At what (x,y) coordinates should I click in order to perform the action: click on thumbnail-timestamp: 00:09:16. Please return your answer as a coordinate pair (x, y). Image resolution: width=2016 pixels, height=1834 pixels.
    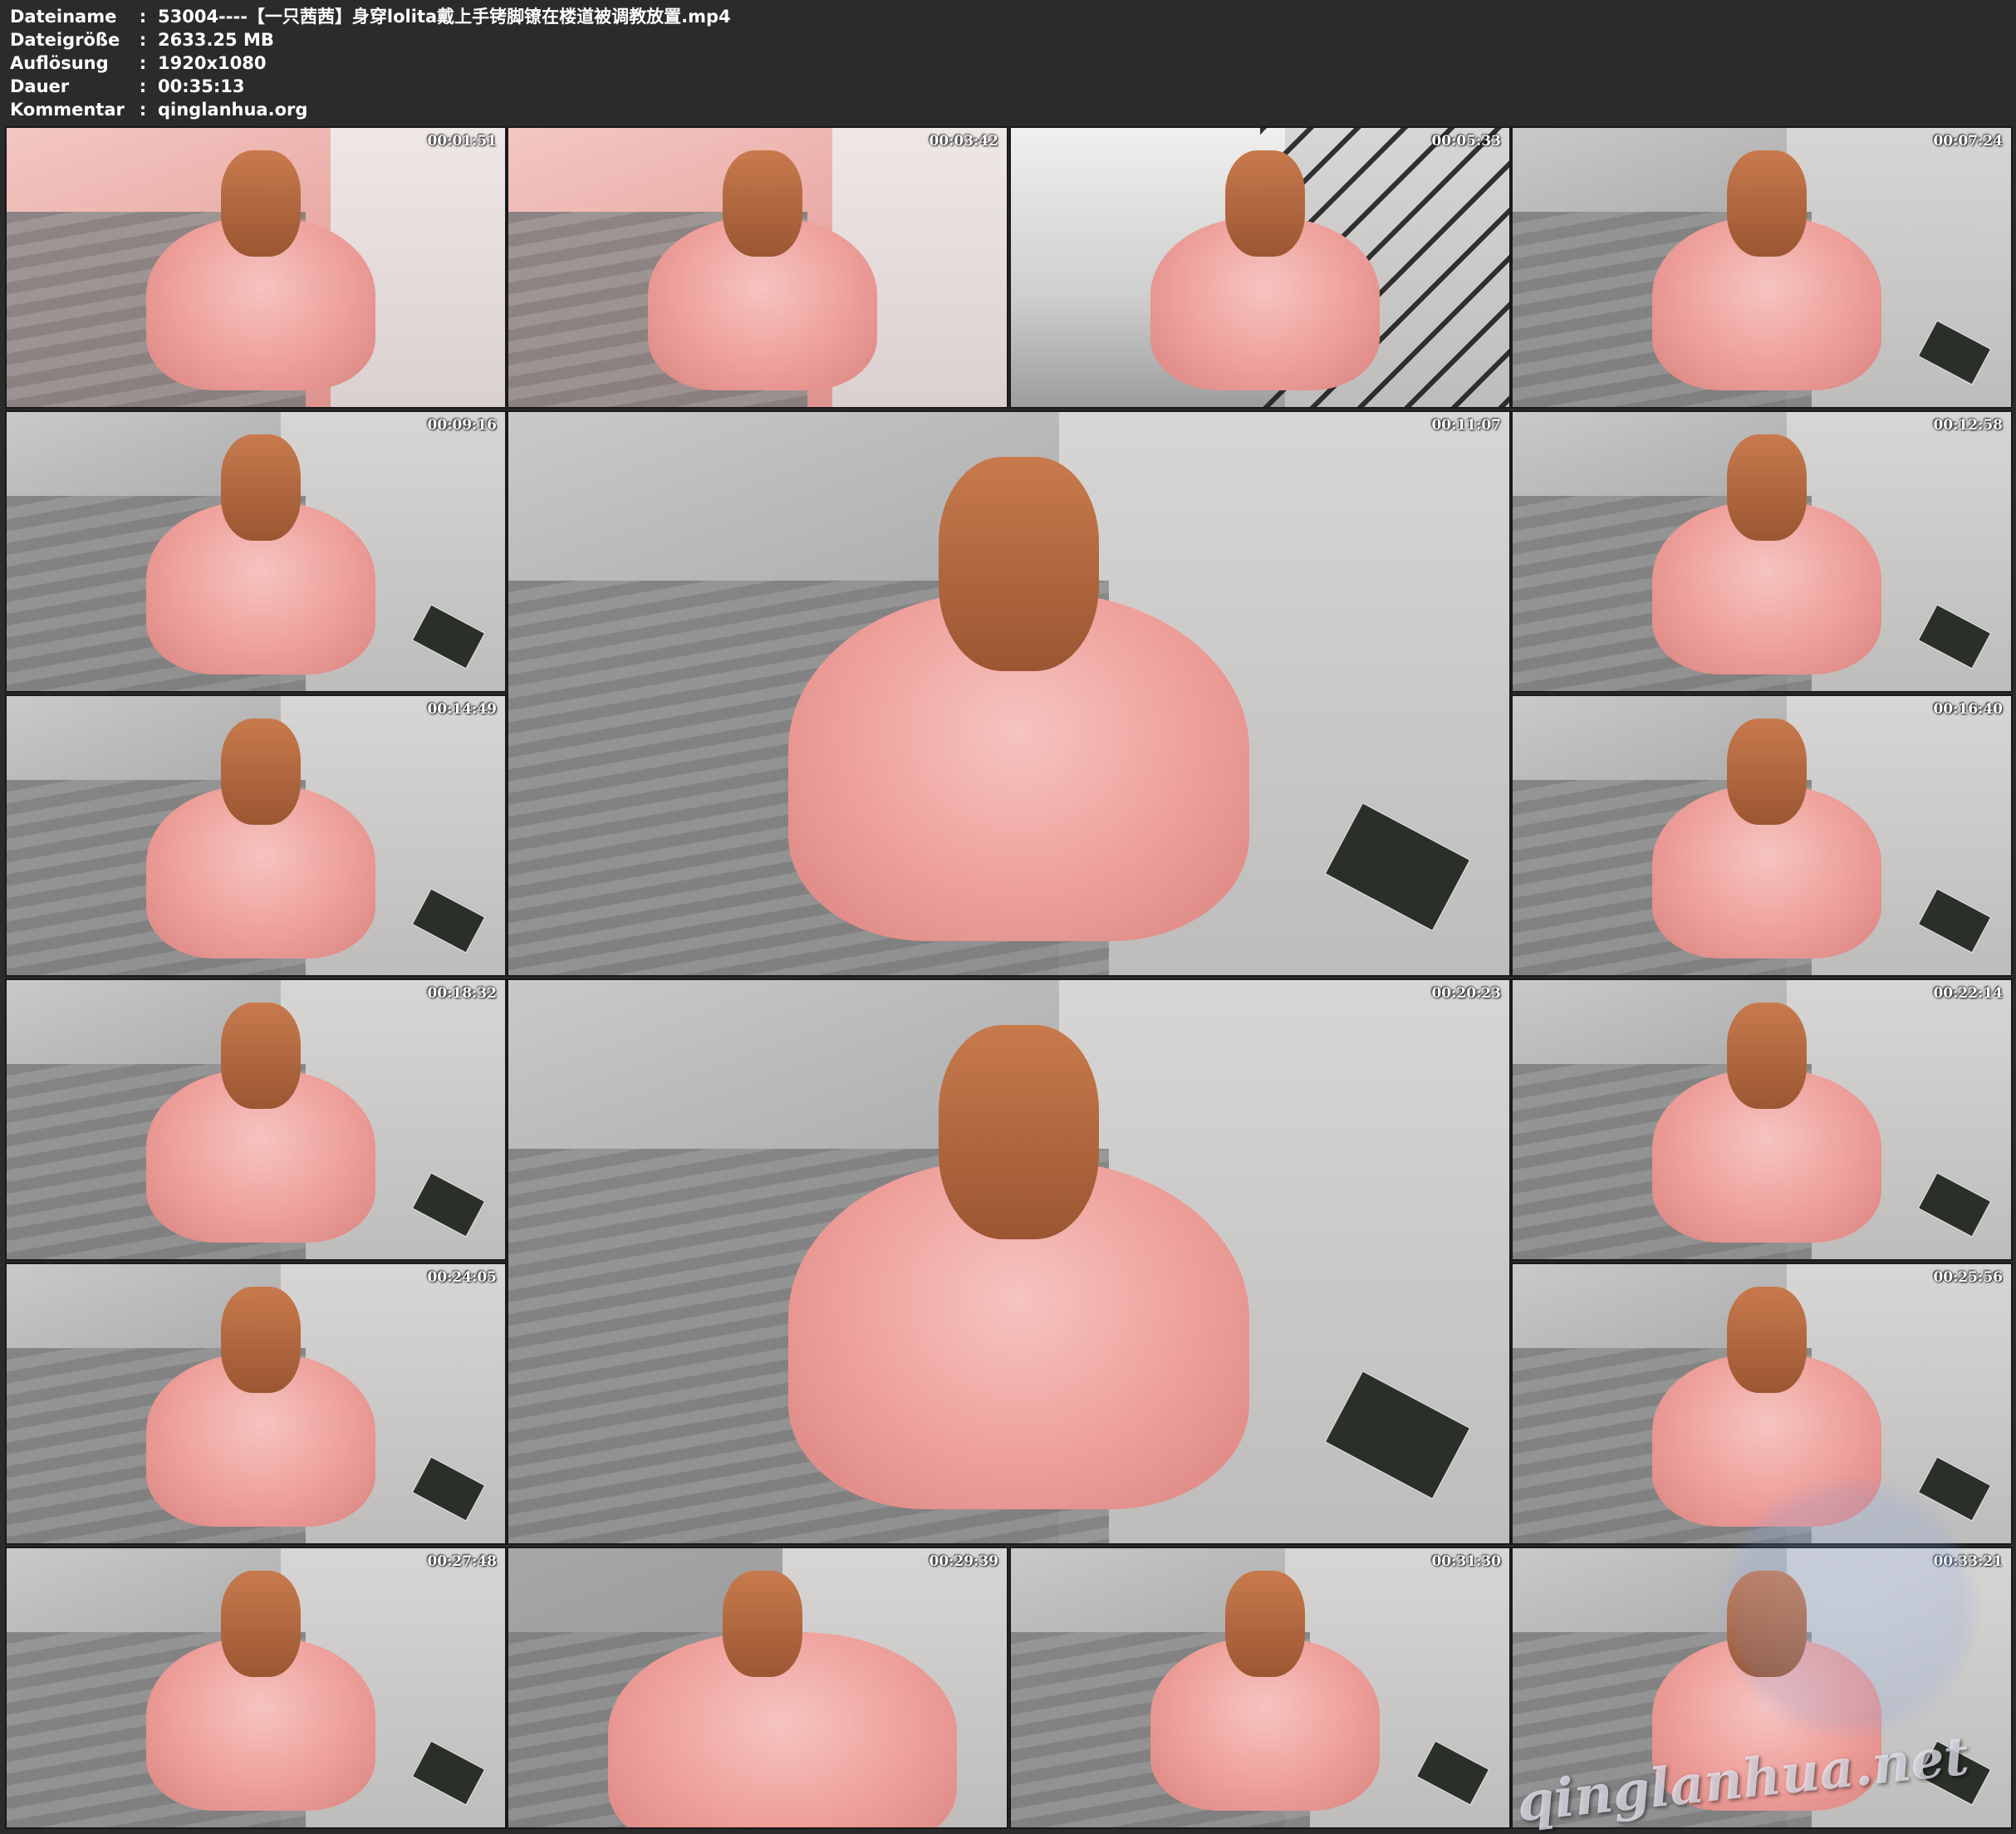
    Looking at the image, I should click on (462, 425).